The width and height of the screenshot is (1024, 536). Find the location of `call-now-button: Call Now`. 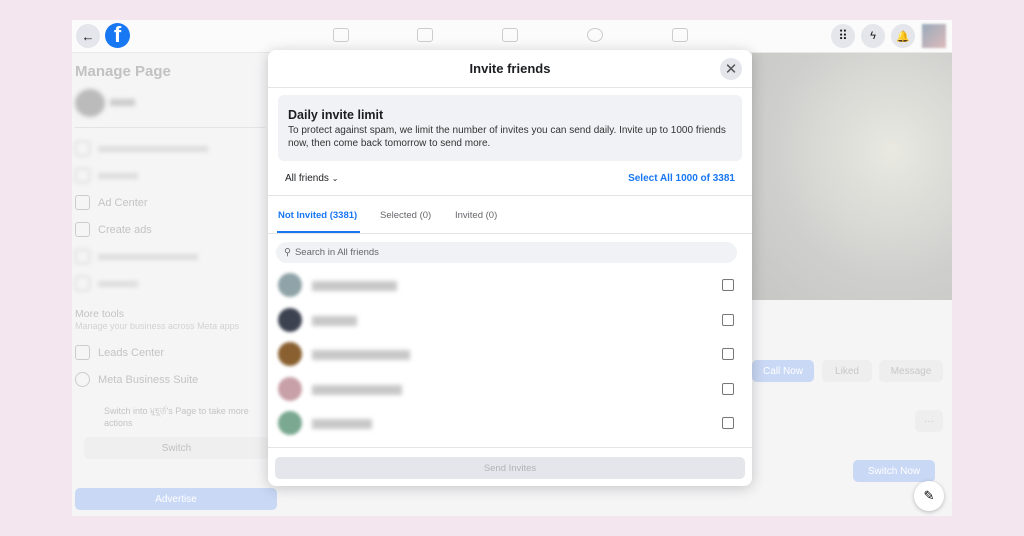

call-now-button: Call Now is located at coordinates (783, 371).